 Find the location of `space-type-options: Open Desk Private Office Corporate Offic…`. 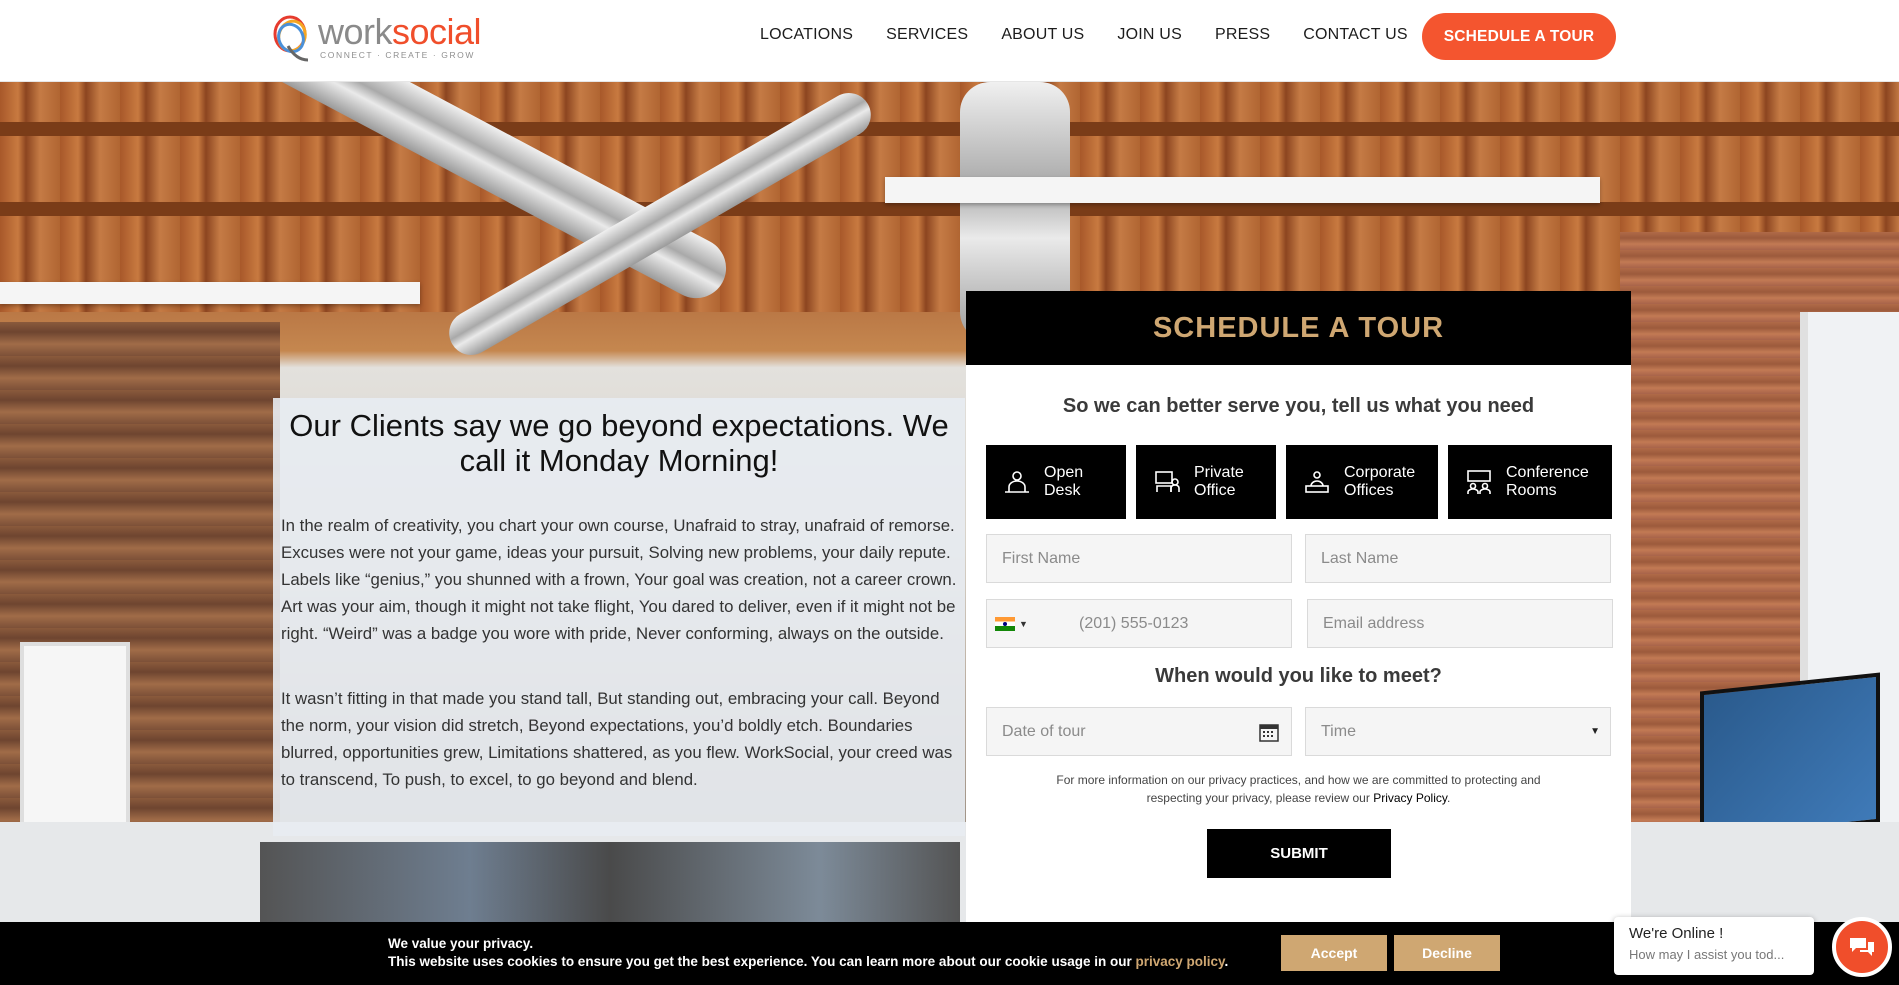

space-type-options: Open Desk Private Office Corporate Offic… is located at coordinates (1299, 482).